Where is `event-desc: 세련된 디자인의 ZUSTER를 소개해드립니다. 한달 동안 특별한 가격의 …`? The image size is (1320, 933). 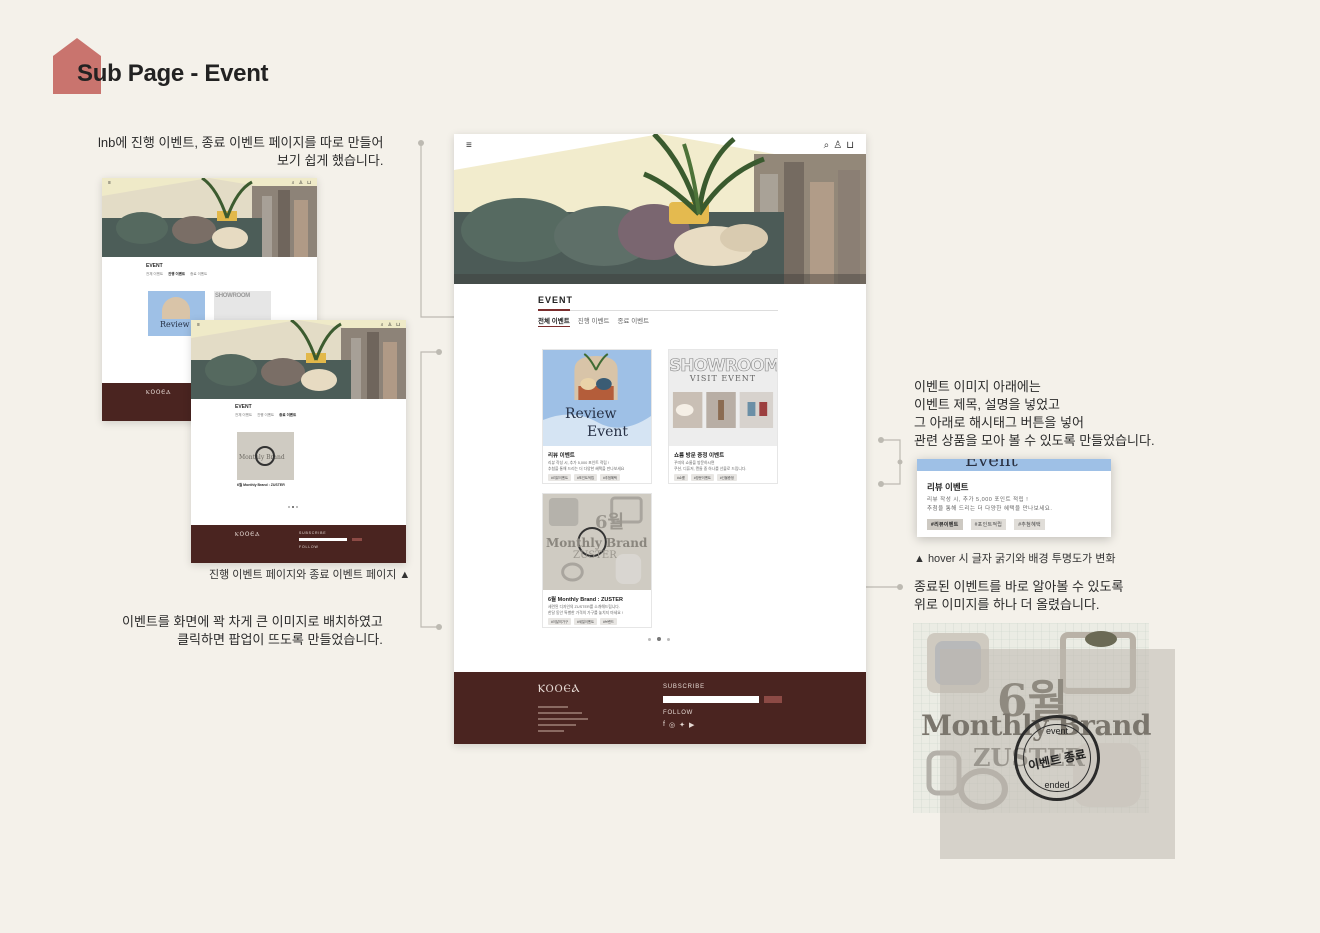 event-desc: 세련된 디자인의 ZUSTER를 소개해드립니다. 한달 동안 특별한 가격의 … is located at coordinates (585, 610).